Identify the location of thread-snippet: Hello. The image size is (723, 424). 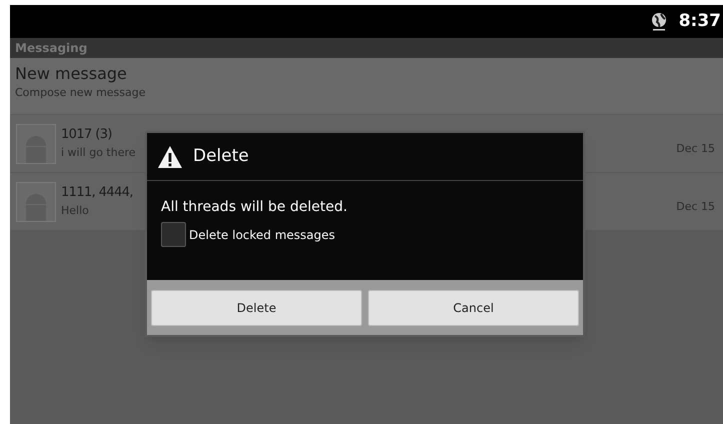
(75, 211).